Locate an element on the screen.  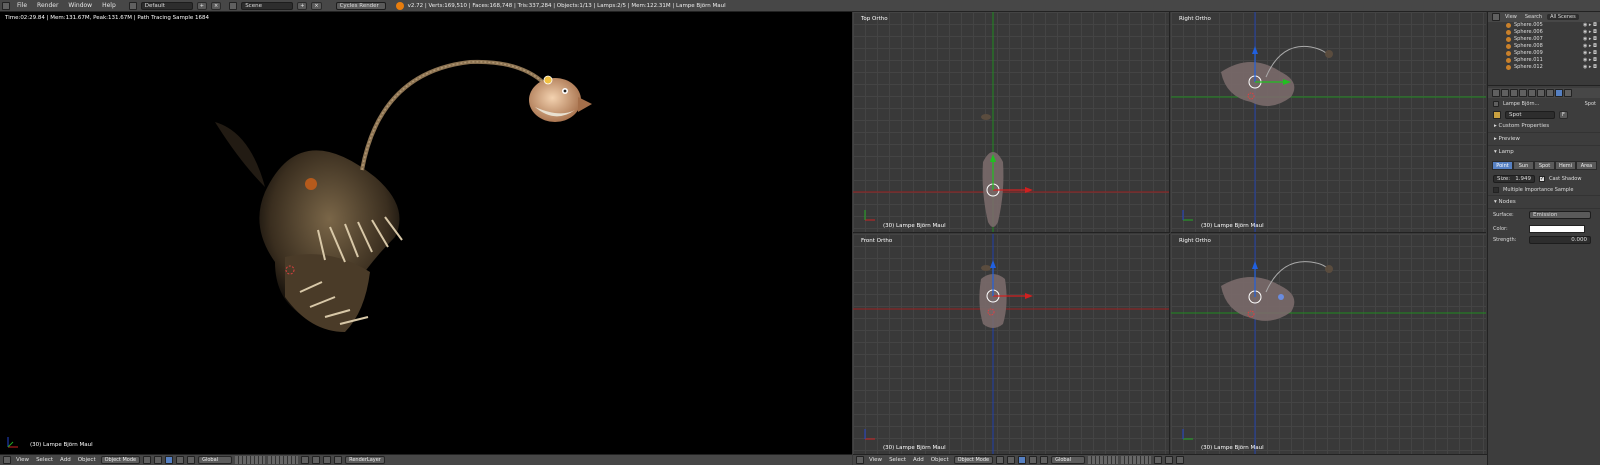
texture-tab-icon is located at coordinates (1568, 93).